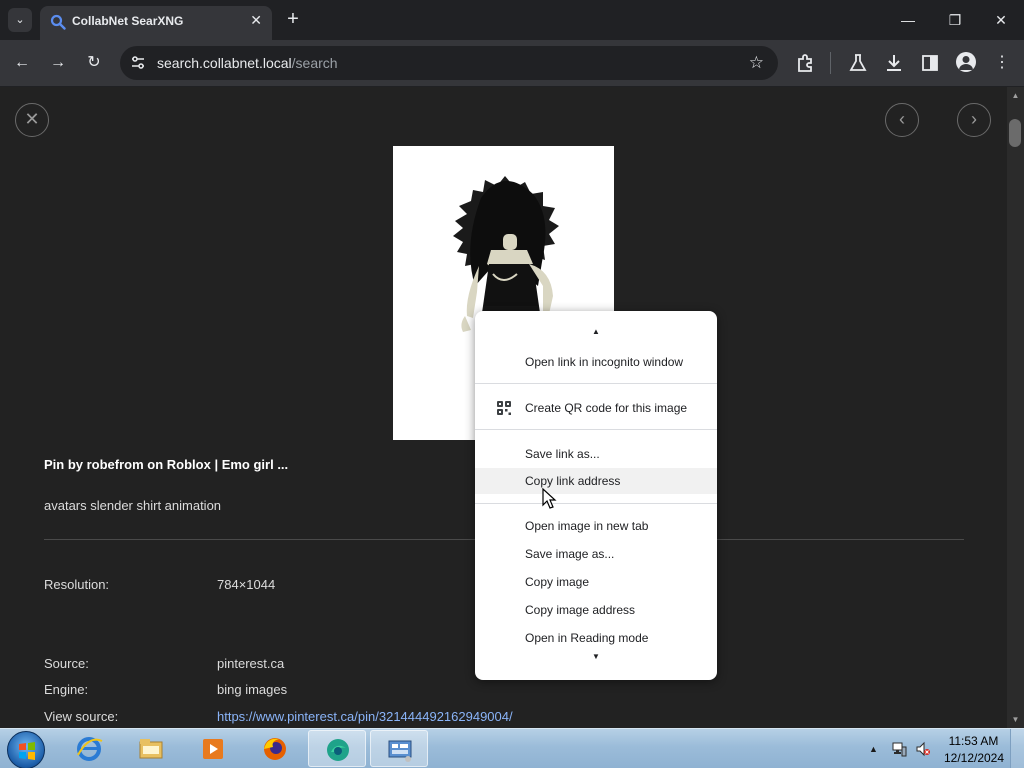  Describe the element at coordinates (213, 748) in the screenshot. I see `media-player-icon` at that location.